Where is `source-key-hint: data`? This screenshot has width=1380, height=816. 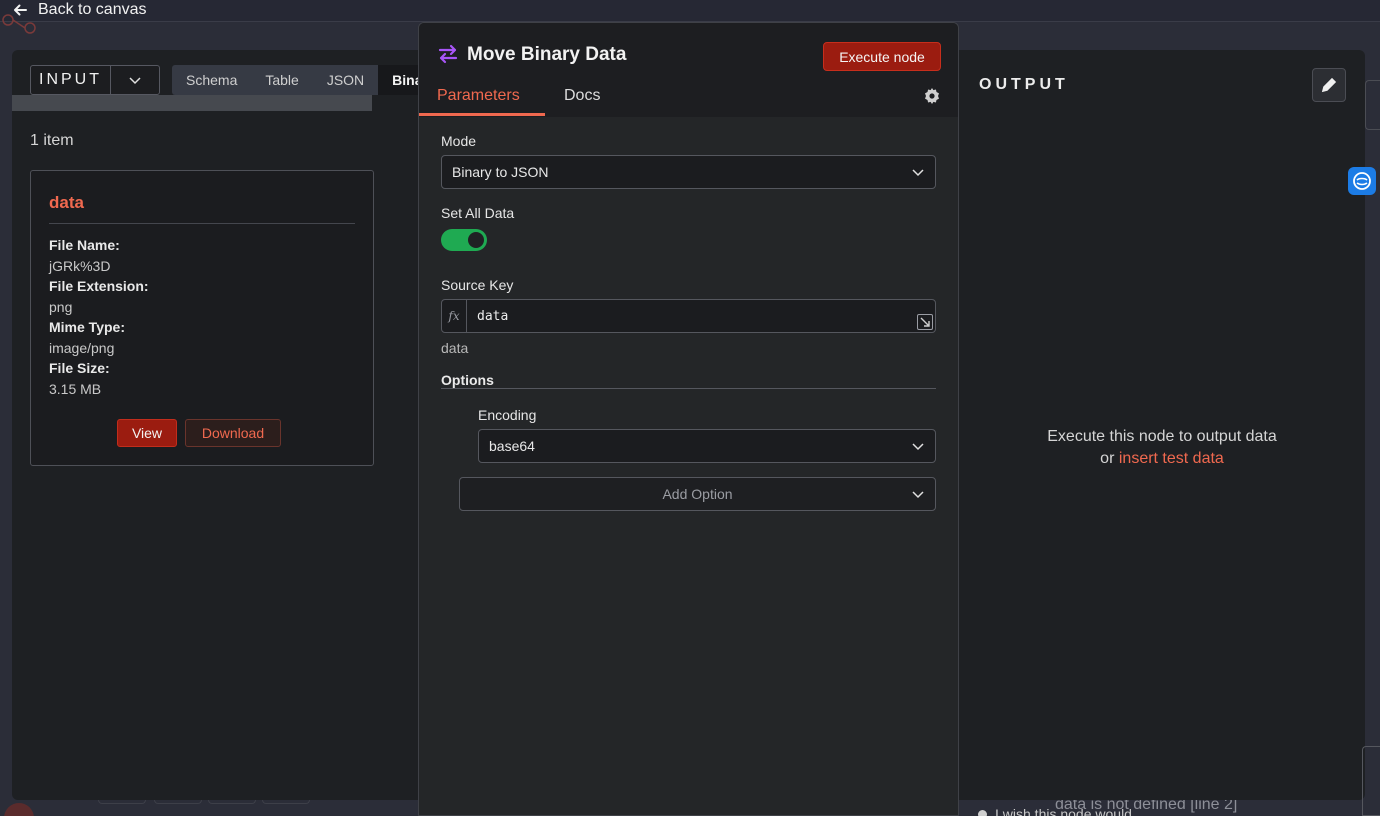 source-key-hint: data is located at coordinates (455, 348).